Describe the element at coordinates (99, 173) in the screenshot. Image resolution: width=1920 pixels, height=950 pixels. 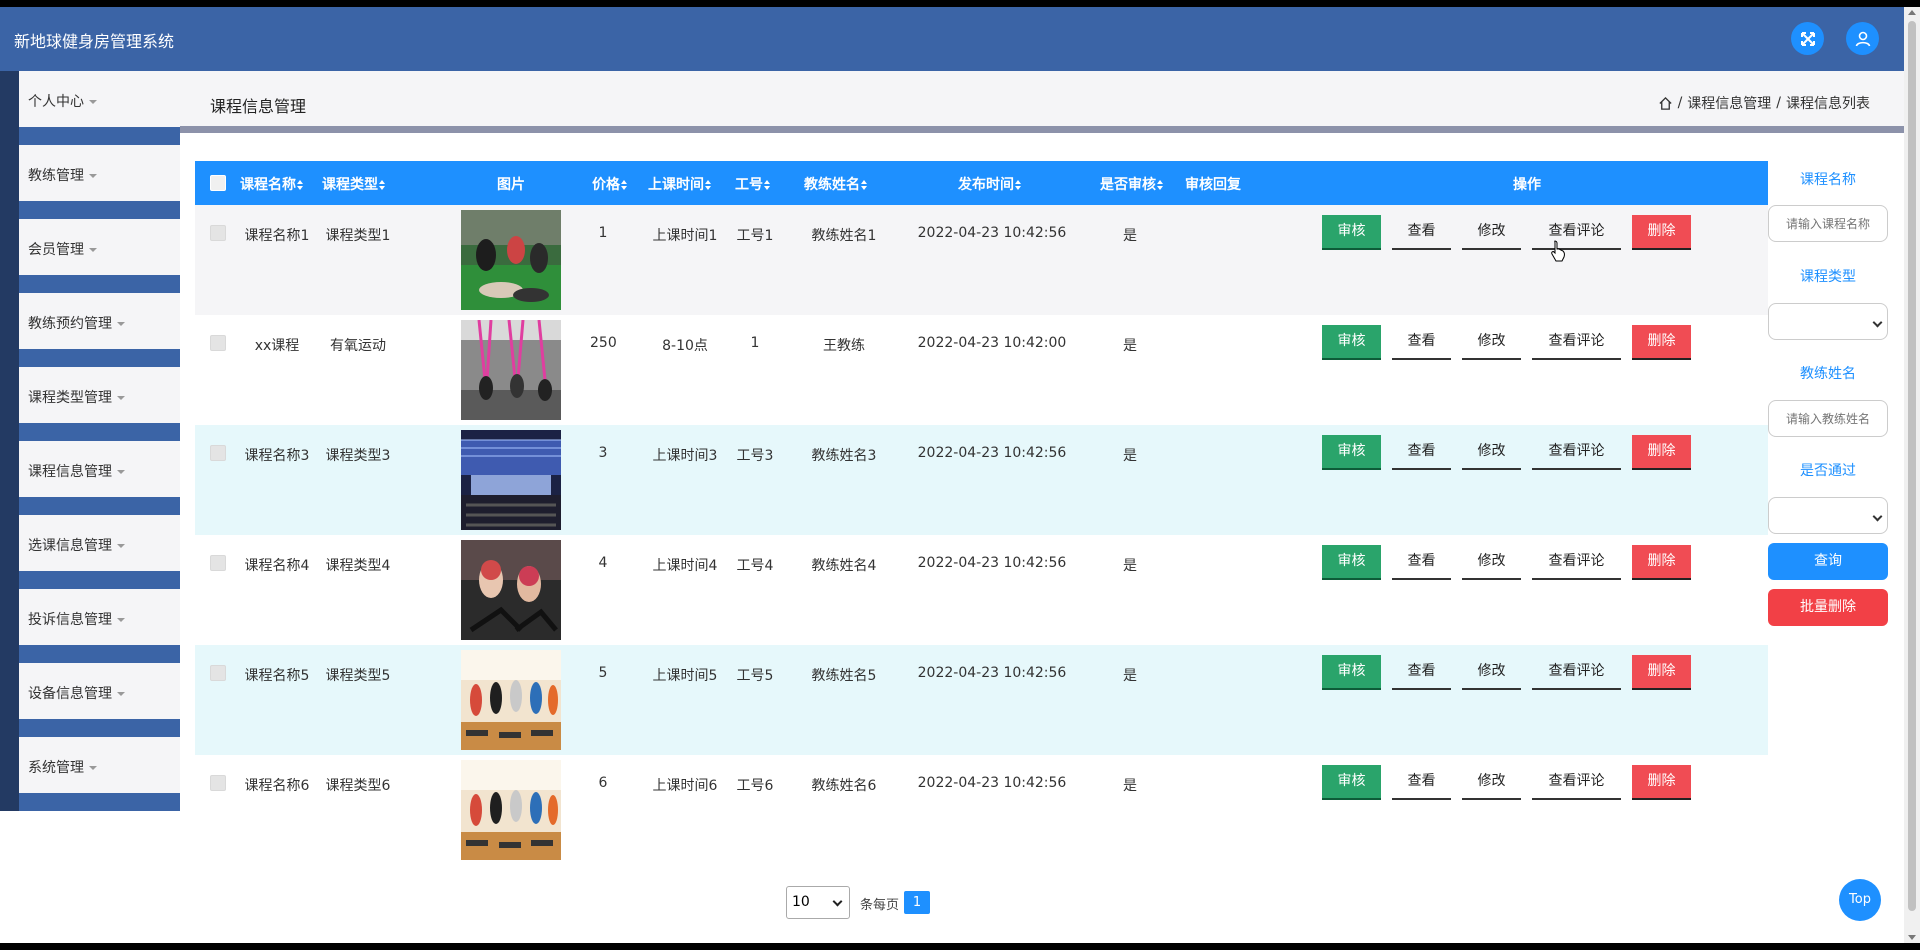
I see `sidebar-item-coach-management: 教练管理` at that location.